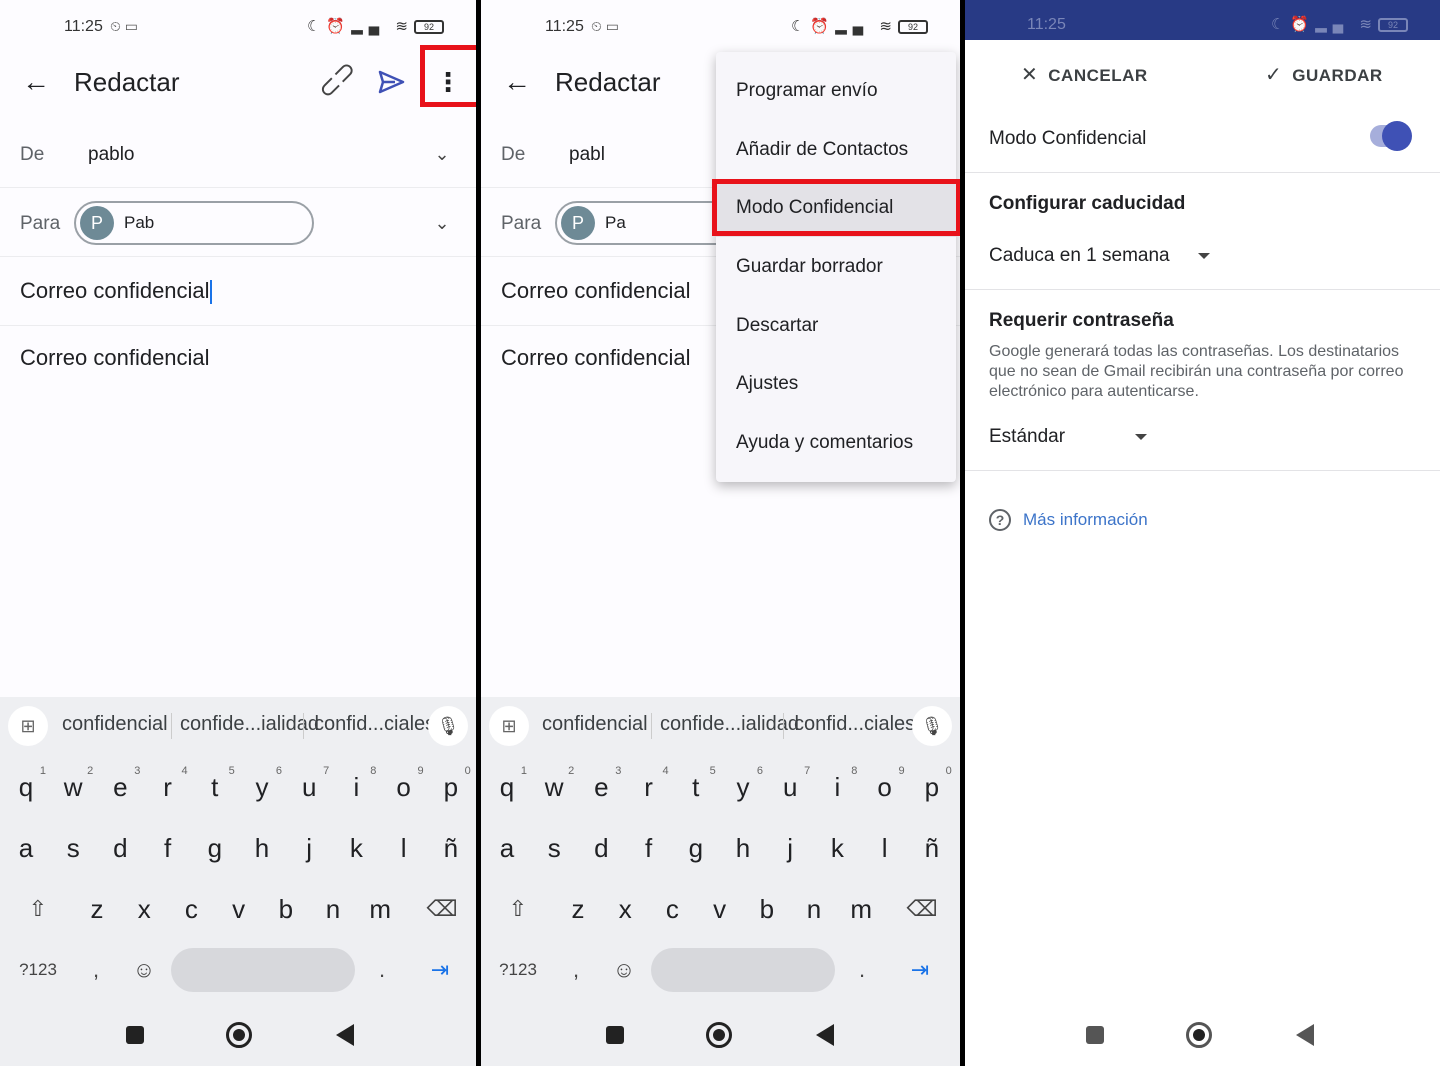  What do you see at coordinates (595, 724) in the screenshot?
I see `suggestion-1: confidencial` at bounding box center [595, 724].